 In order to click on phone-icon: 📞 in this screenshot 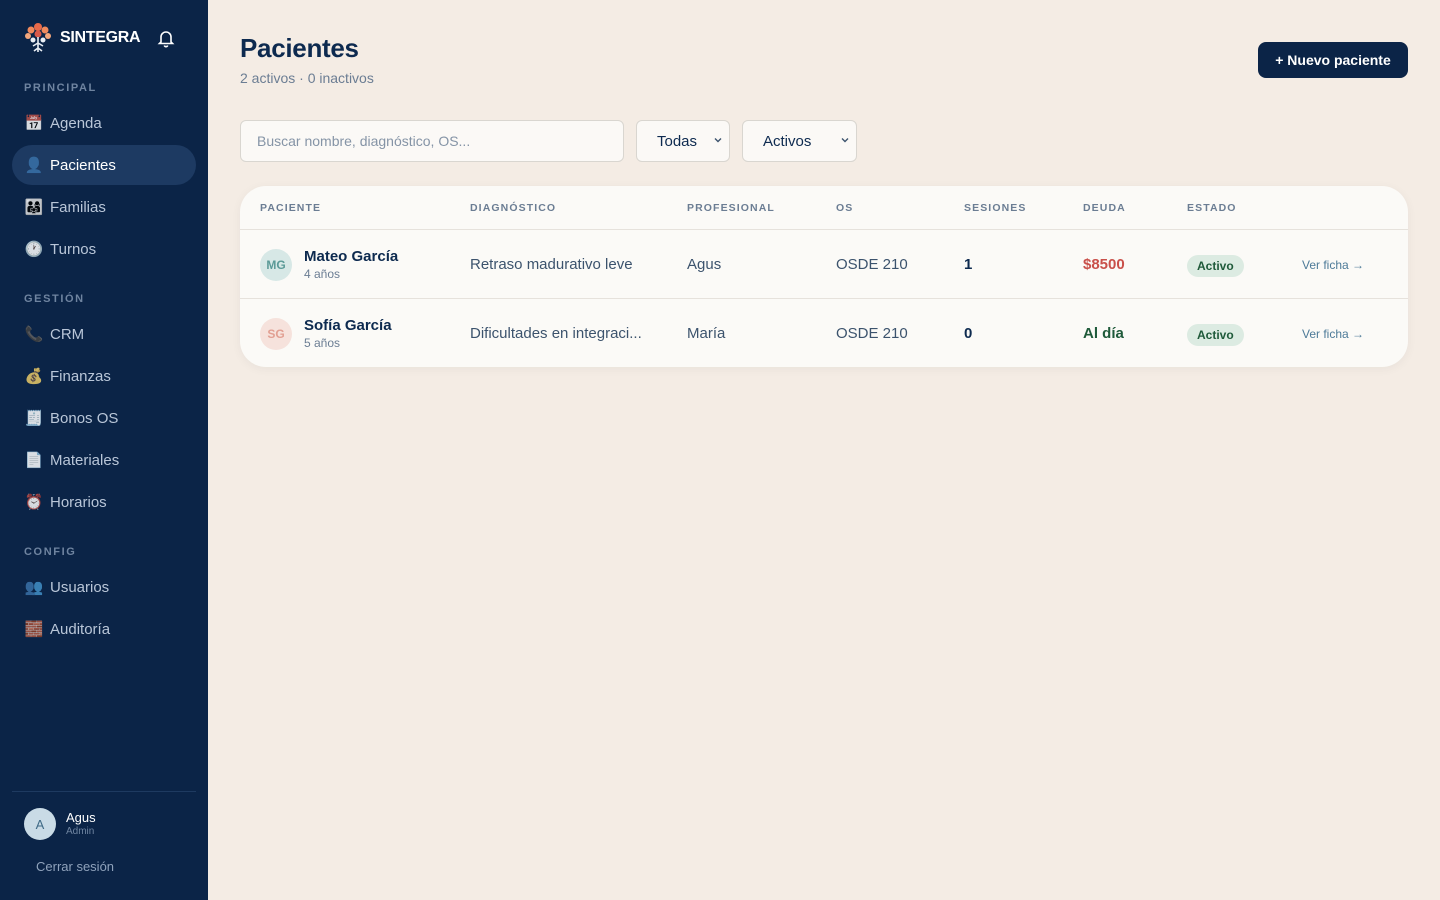, I will do `click(34, 334)`.